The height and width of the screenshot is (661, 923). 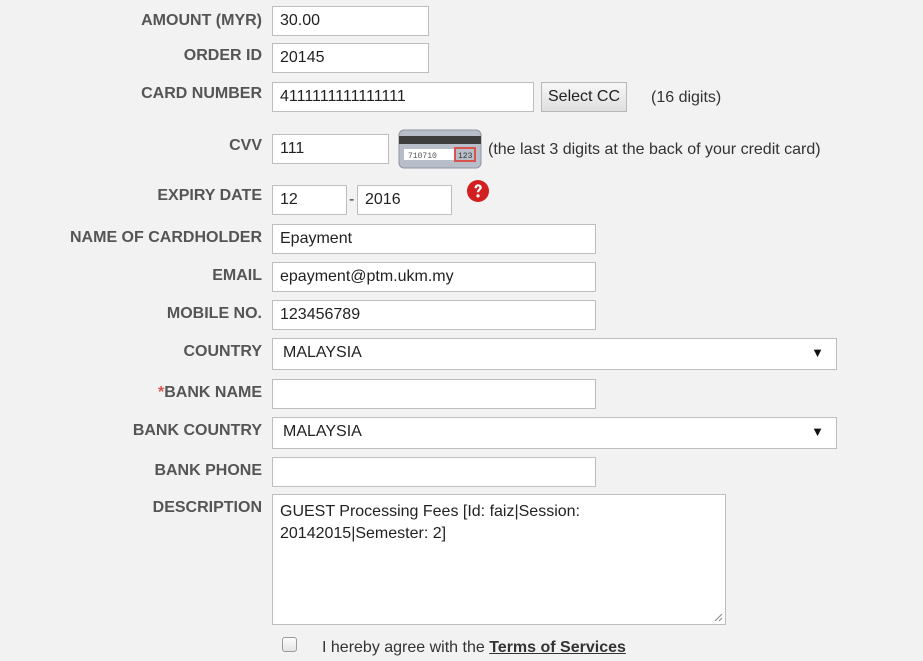 What do you see at coordinates (554, 354) in the screenshot?
I see `country-select: MALAYSIA ▼` at bounding box center [554, 354].